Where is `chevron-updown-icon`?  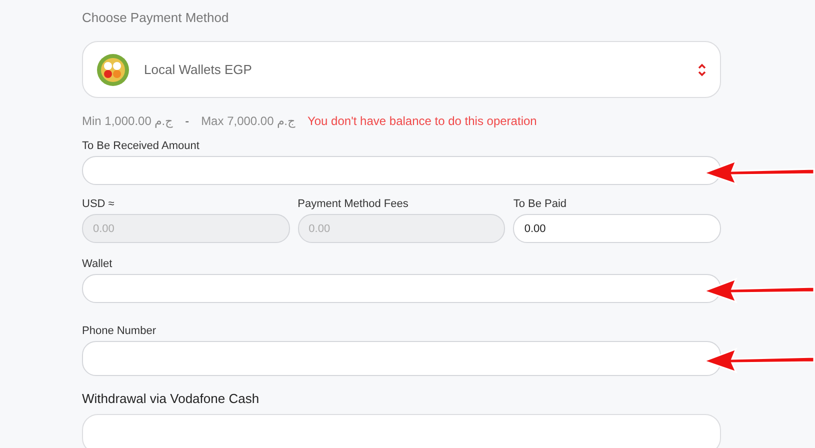 chevron-updown-icon is located at coordinates (702, 70).